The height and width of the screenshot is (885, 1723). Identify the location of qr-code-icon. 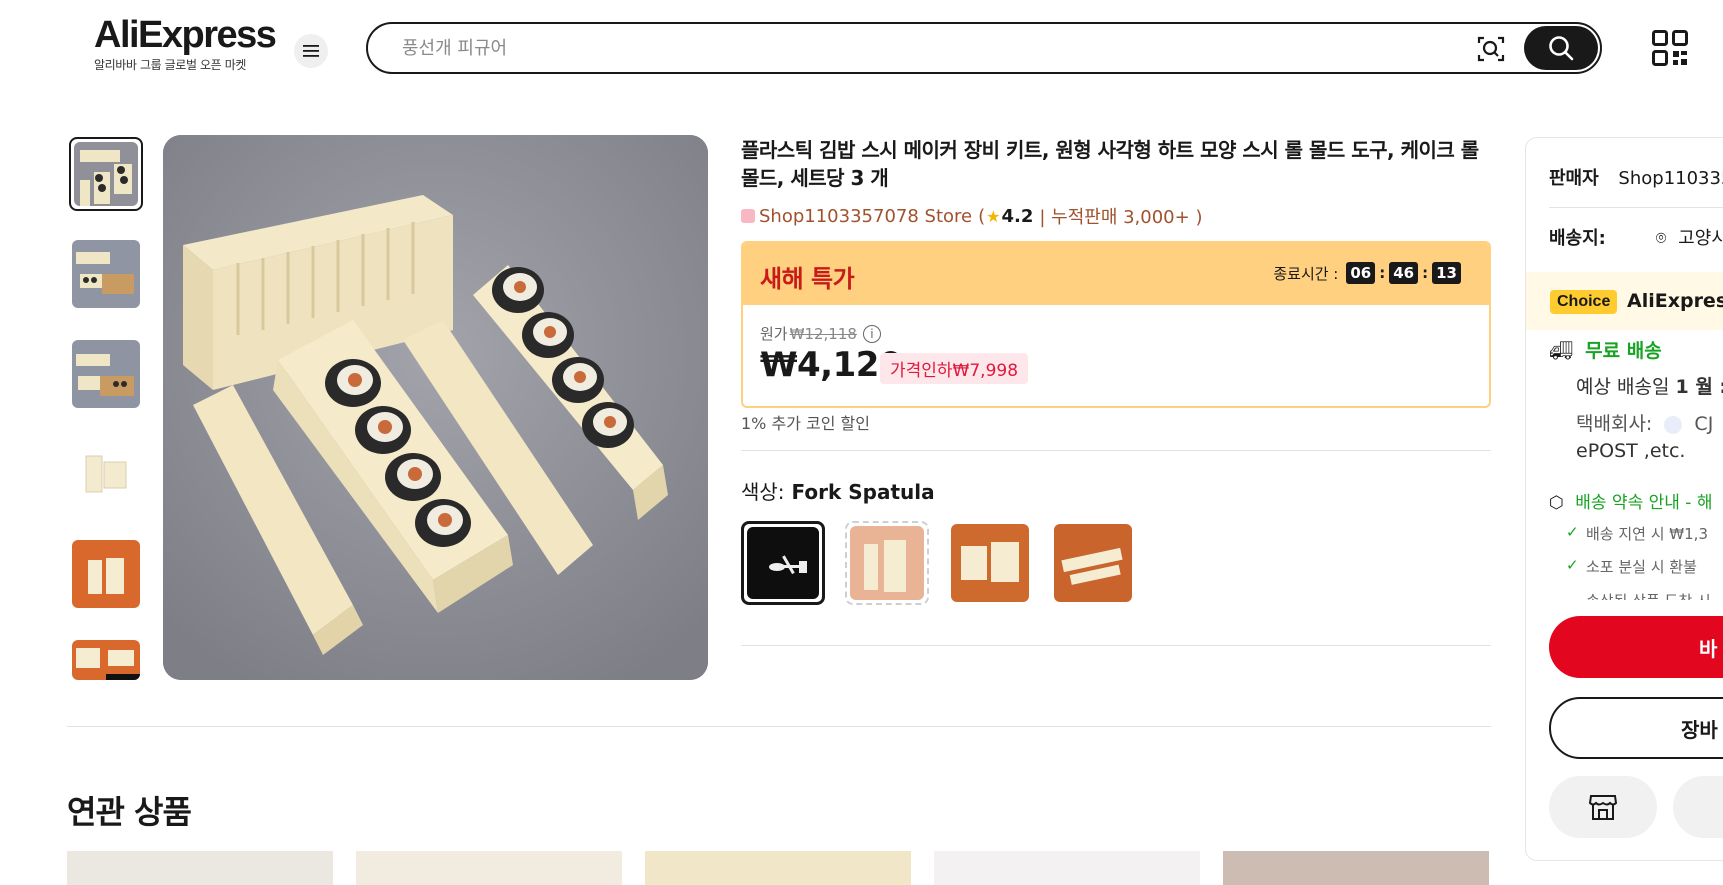
(1670, 48).